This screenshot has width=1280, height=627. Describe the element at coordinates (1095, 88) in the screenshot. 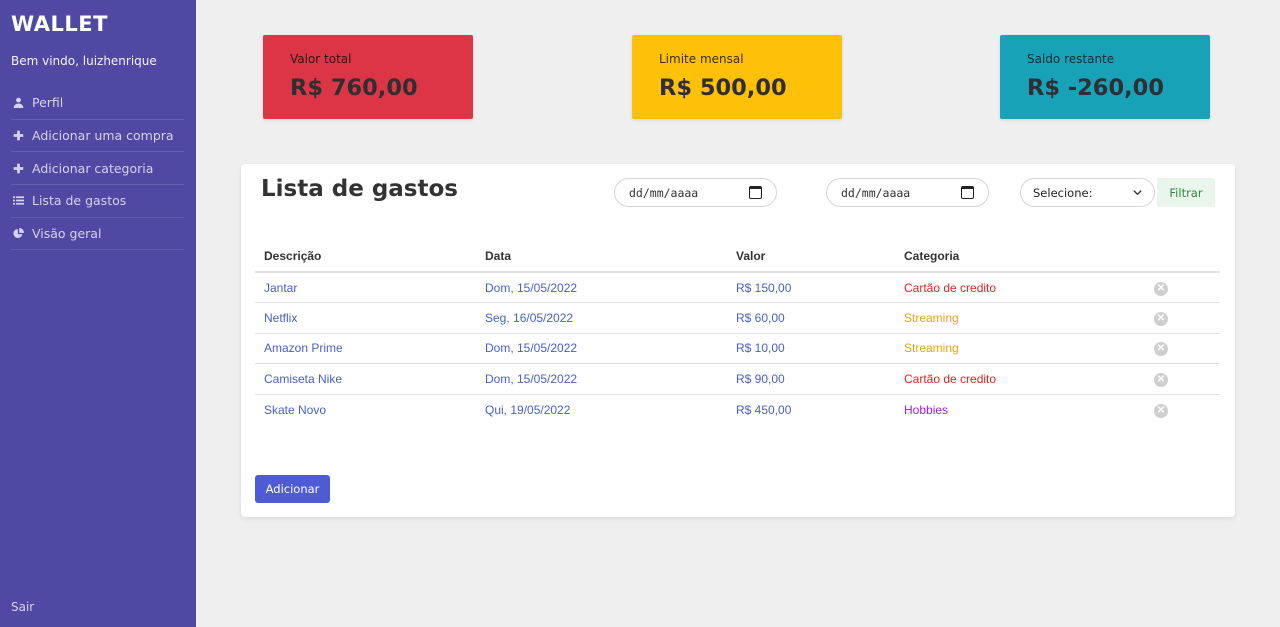

I see `card-balance-value: R$ -260,00` at that location.